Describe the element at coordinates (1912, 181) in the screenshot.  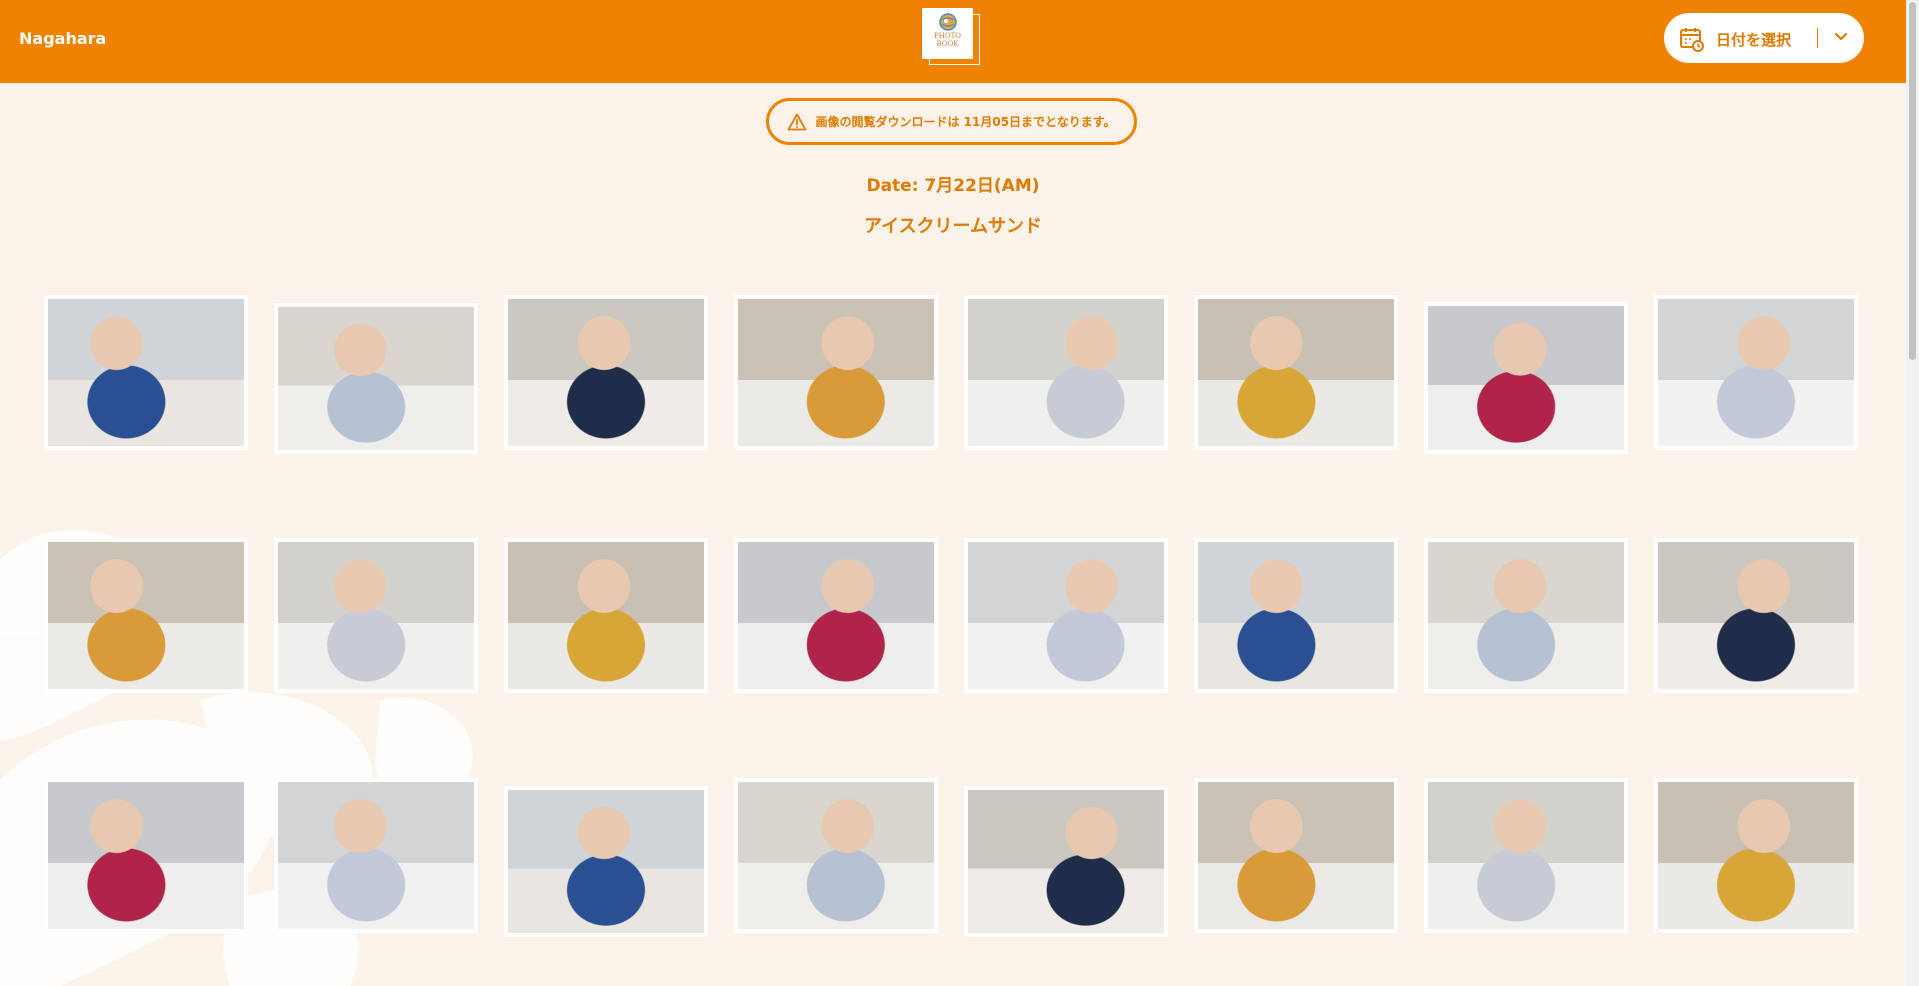
I see `scrollbar-thumb` at that location.